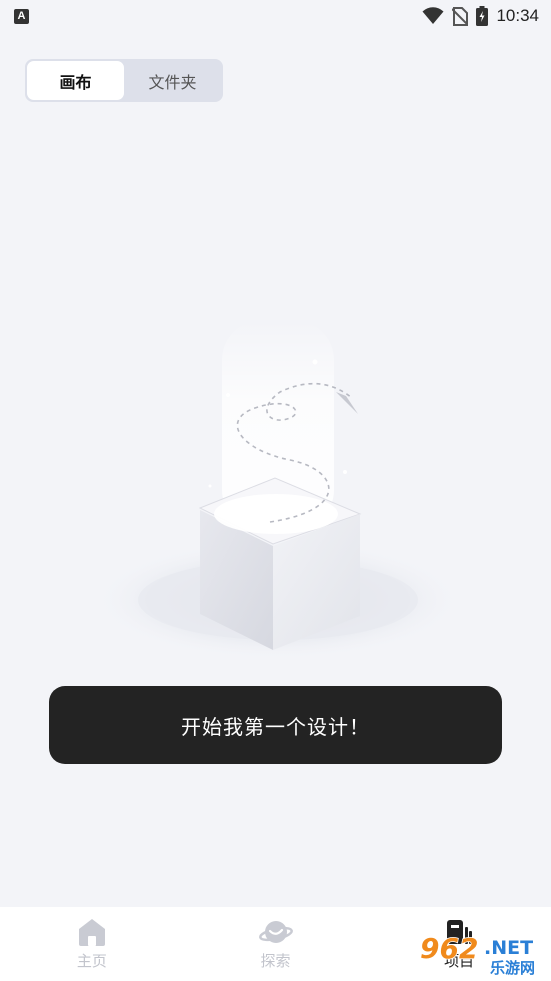 The width and height of the screenshot is (551, 981). I want to click on nav-home: 主页, so click(92, 944).